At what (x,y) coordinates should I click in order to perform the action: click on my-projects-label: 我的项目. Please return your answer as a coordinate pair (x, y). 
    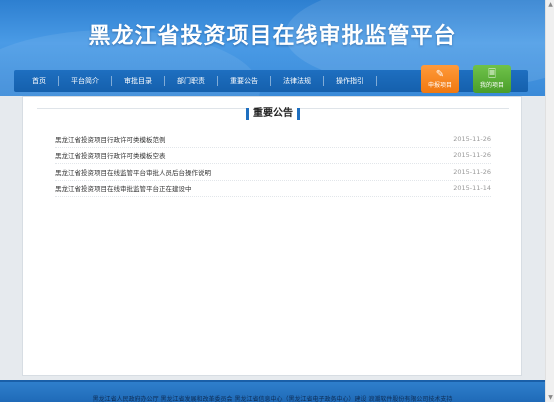
    Looking at the image, I should click on (491, 85).